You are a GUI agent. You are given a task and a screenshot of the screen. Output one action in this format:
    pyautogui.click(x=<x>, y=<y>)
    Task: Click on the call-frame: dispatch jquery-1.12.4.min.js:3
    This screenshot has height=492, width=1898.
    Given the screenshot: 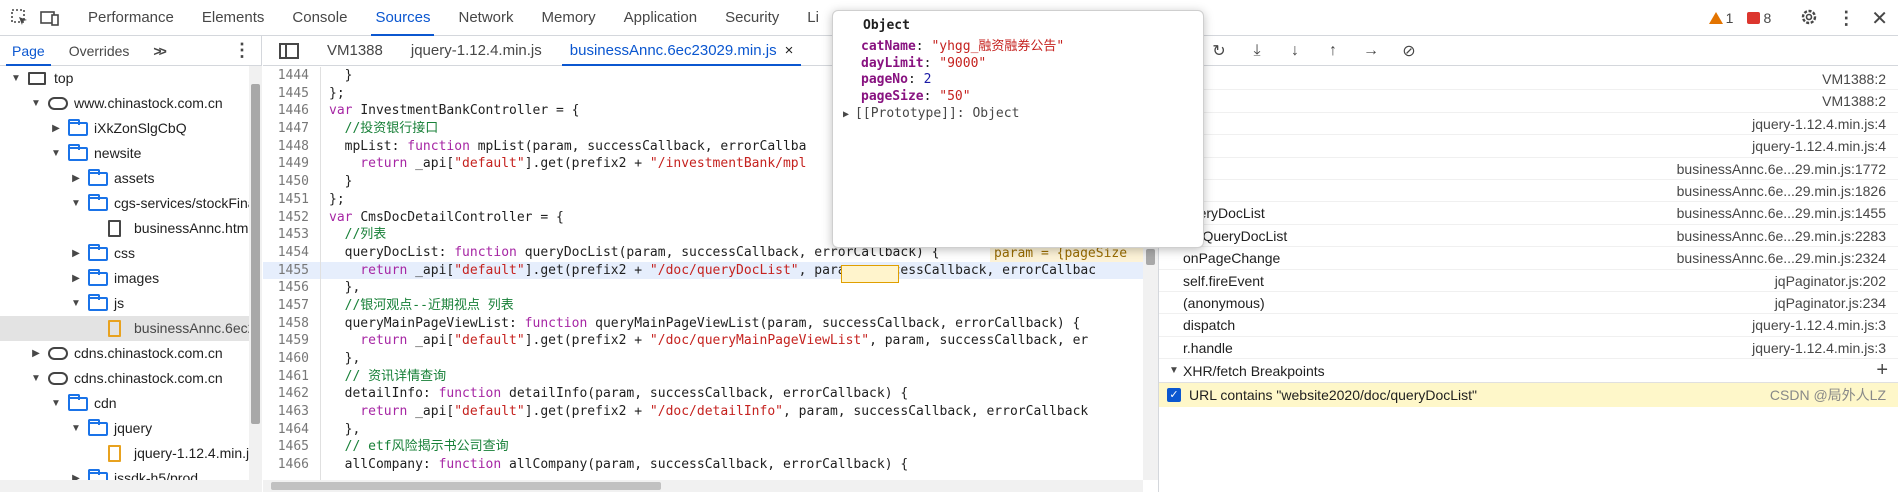 What is the action you would take?
    pyautogui.click(x=1528, y=325)
    